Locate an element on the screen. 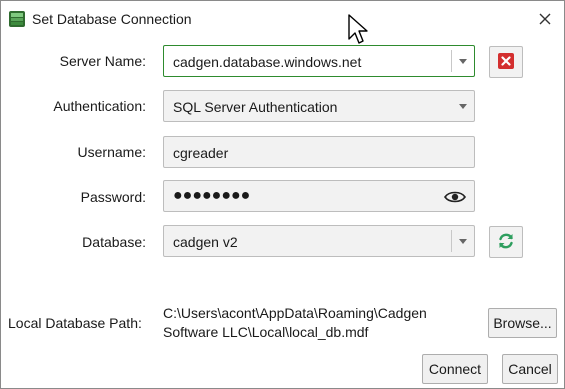 The image size is (565, 389). database-label: Database: is located at coordinates (114, 242).